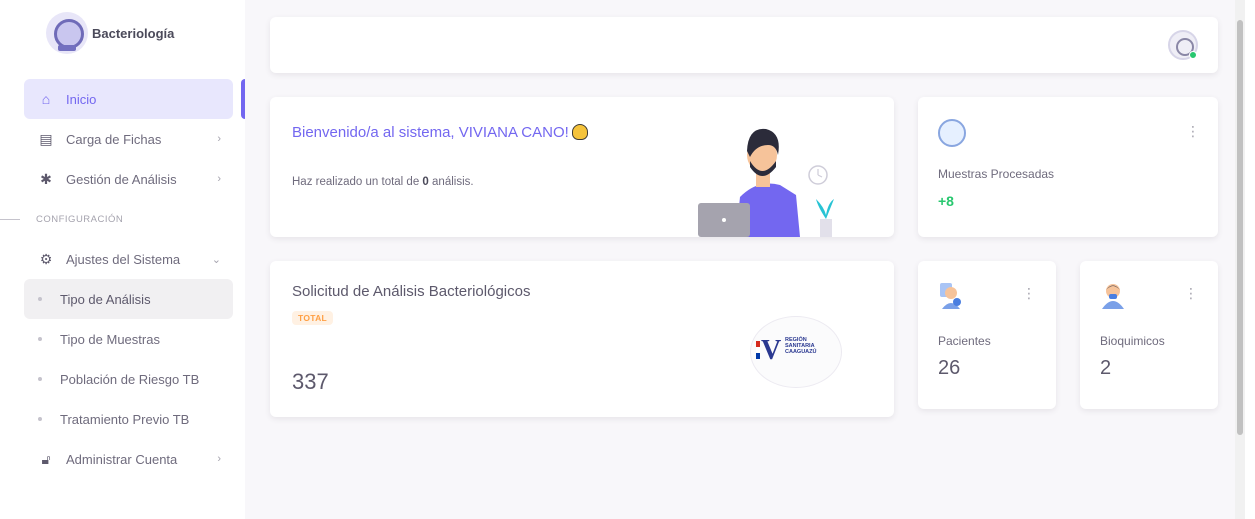 The width and height of the screenshot is (1255, 519). I want to click on region-sanitaria-logo: V REGIÓN SANITARIA CAAGUAZÚ, so click(796, 352).